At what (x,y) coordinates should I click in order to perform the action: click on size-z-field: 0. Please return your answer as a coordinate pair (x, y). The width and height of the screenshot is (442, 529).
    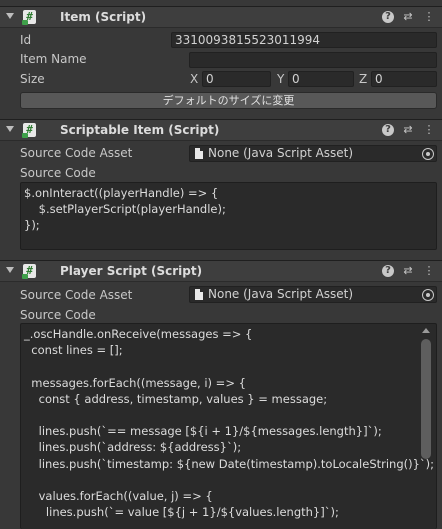
    Looking at the image, I should click on (404, 79).